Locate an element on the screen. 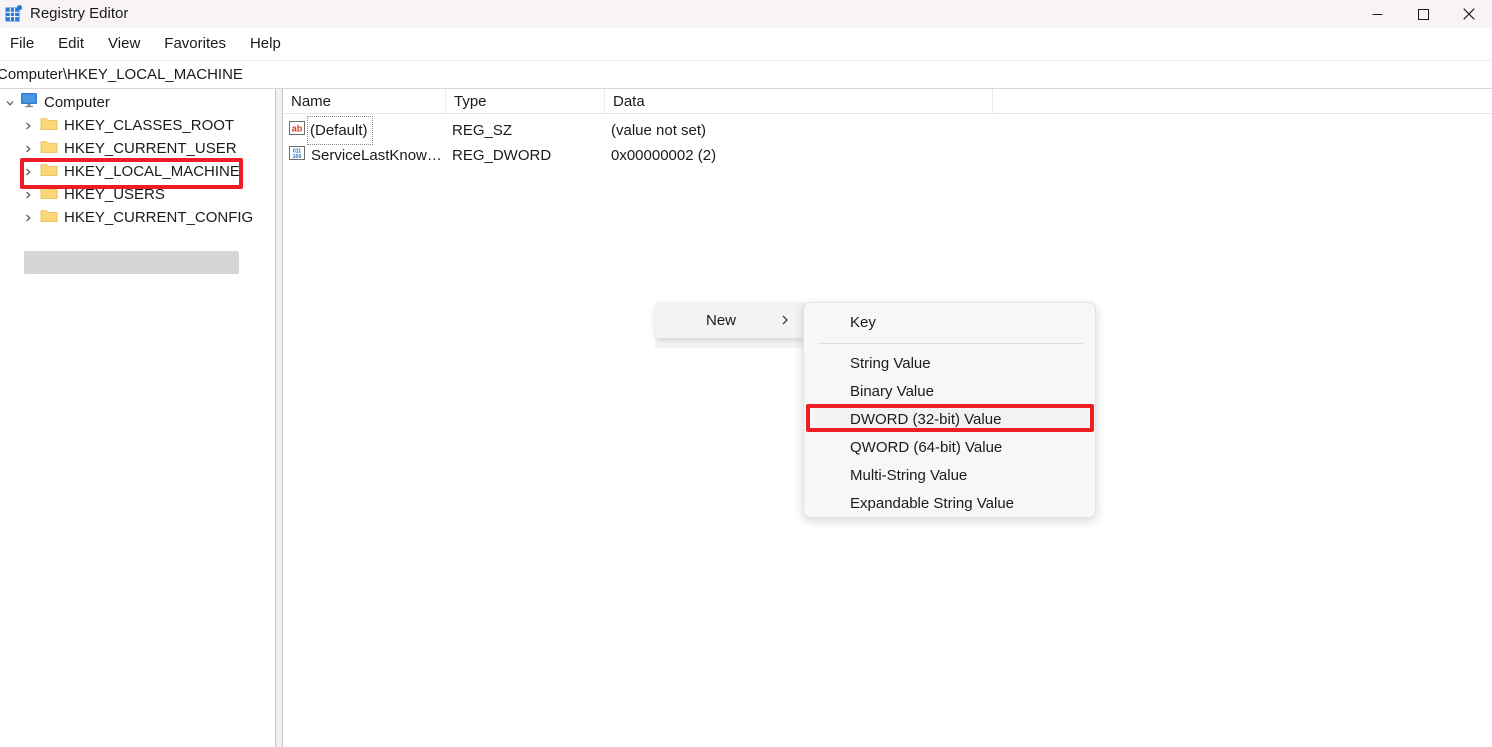  tree-item-hkey-users: HKEY_USERS is located at coordinates (137, 194).